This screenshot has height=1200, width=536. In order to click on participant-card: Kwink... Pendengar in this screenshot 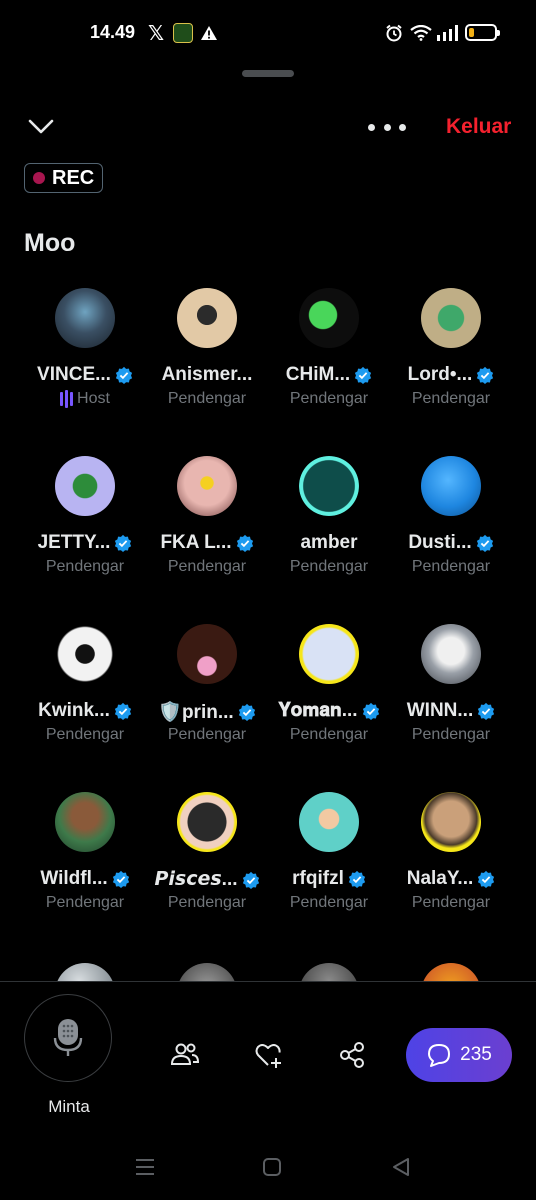, I will do `click(85, 699)`.